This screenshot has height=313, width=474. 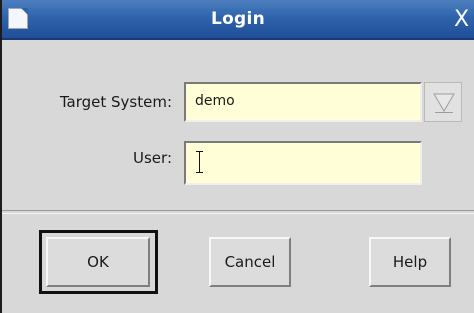 I want to click on target-system-field: demo, so click(x=303, y=102).